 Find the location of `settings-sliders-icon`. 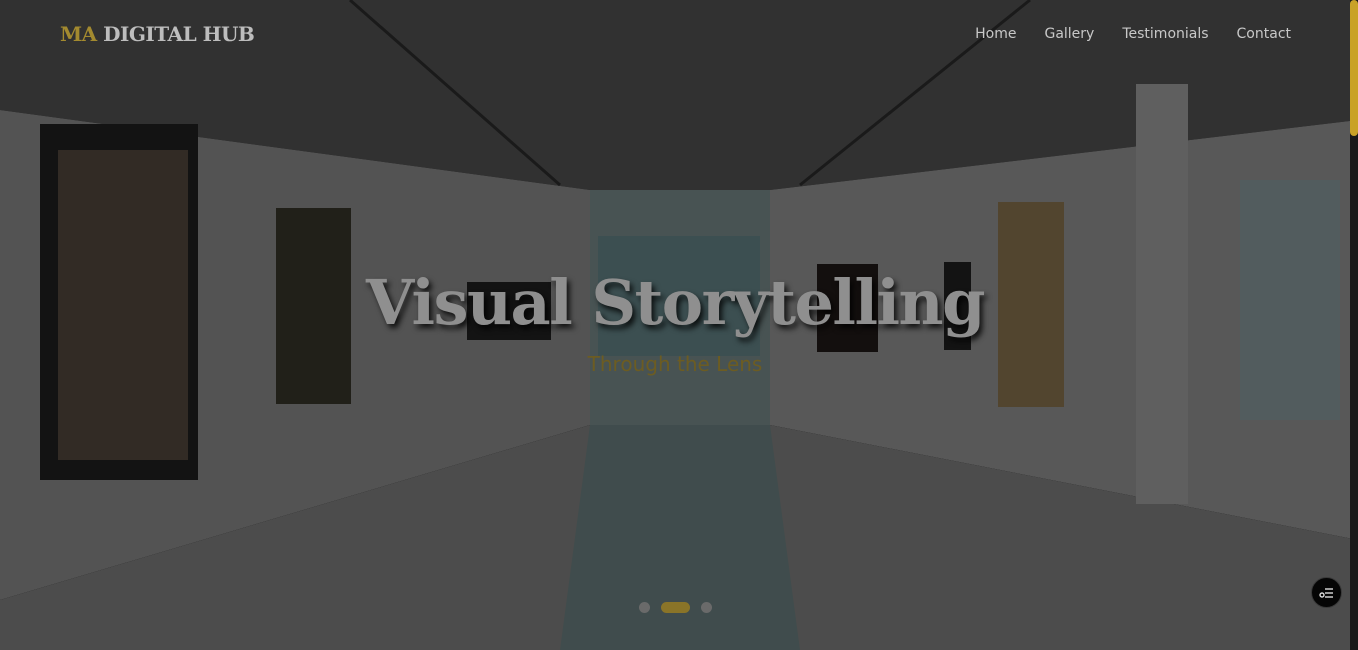

settings-sliders-icon is located at coordinates (1326, 592).